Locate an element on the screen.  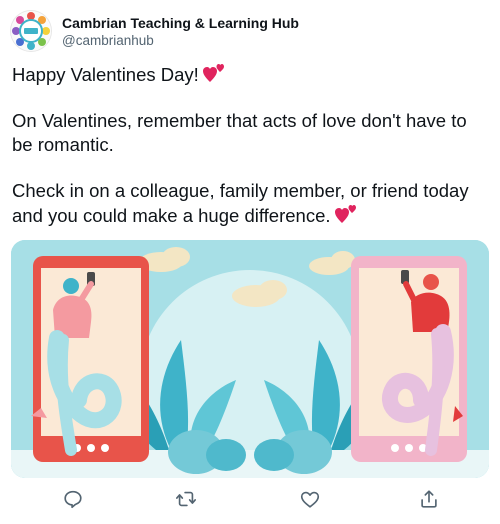
reply-icon is located at coordinates (73, 499).